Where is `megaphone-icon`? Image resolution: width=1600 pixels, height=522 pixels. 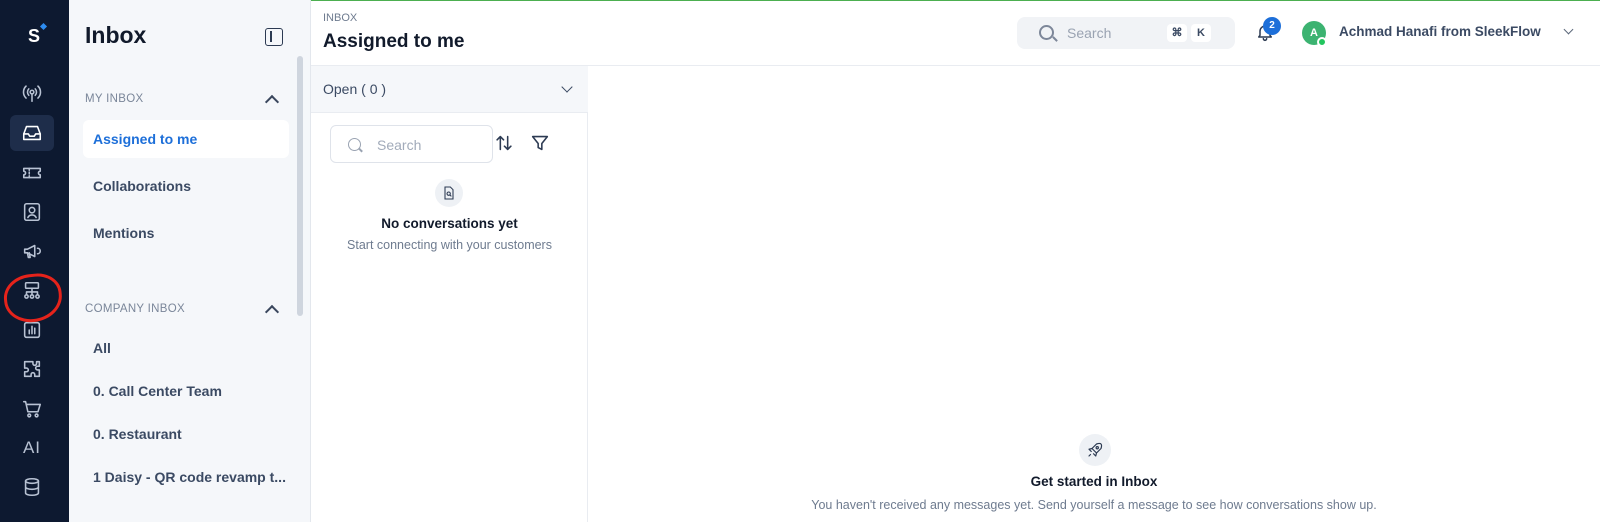
megaphone-icon is located at coordinates (32, 251).